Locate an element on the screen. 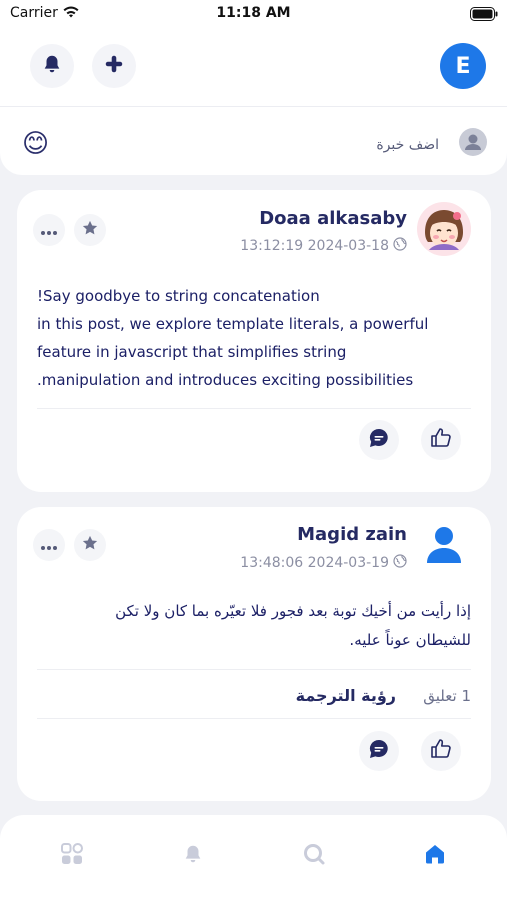 The height and width of the screenshot is (900, 507). search-icon is located at coordinates (314, 856).